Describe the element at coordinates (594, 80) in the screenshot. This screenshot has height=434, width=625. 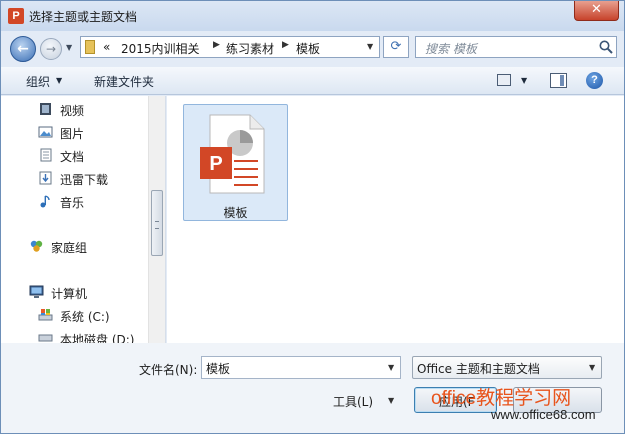
I see `help-icon: ?` at that location.